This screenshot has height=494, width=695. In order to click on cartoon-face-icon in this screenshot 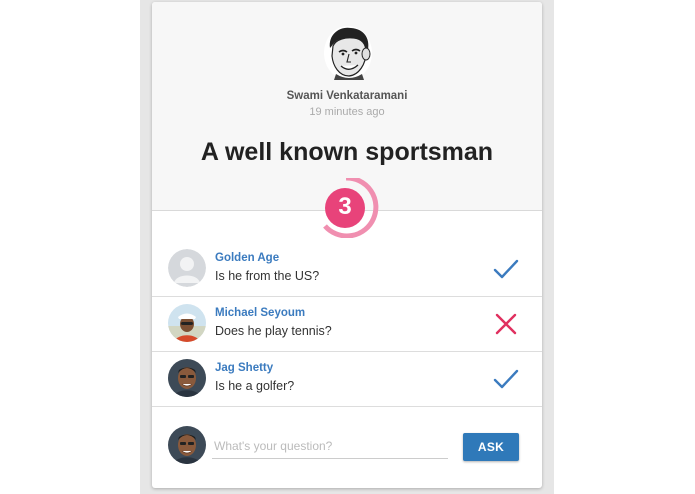, I will do `click(350, 53)`.